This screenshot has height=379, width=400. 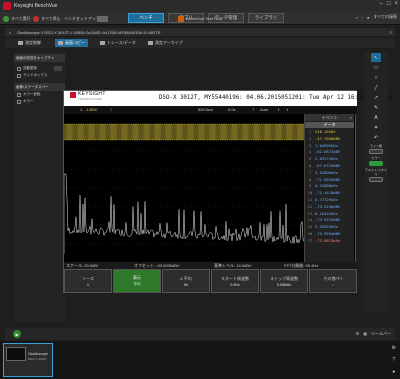 What do you see at coordinates (356, 17) in the screenshot?
I see `save-icon: ▪` at bounding box center [356, 17].